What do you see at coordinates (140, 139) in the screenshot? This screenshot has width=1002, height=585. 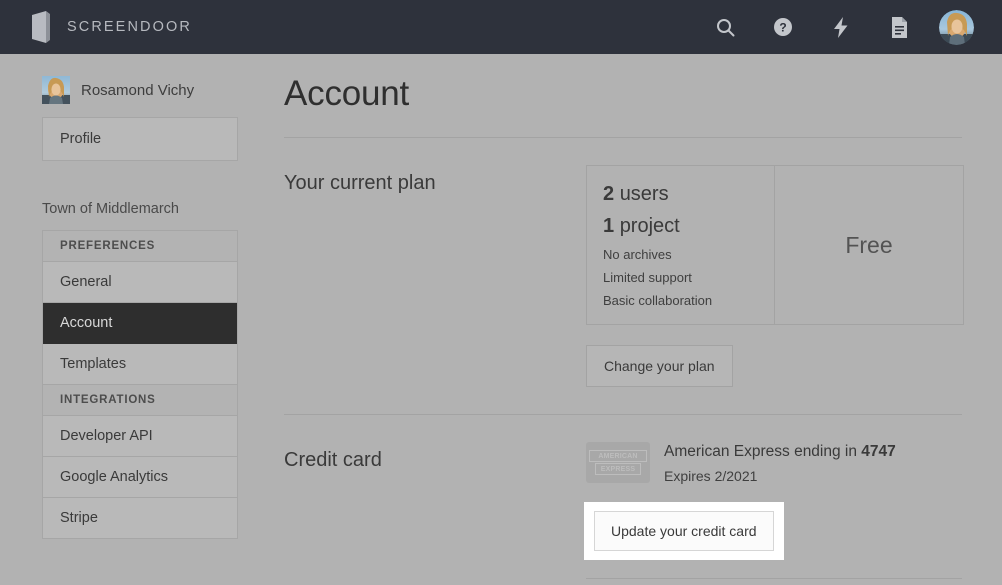 I see `profile-button: Profile` at bounding box center [140, 139].